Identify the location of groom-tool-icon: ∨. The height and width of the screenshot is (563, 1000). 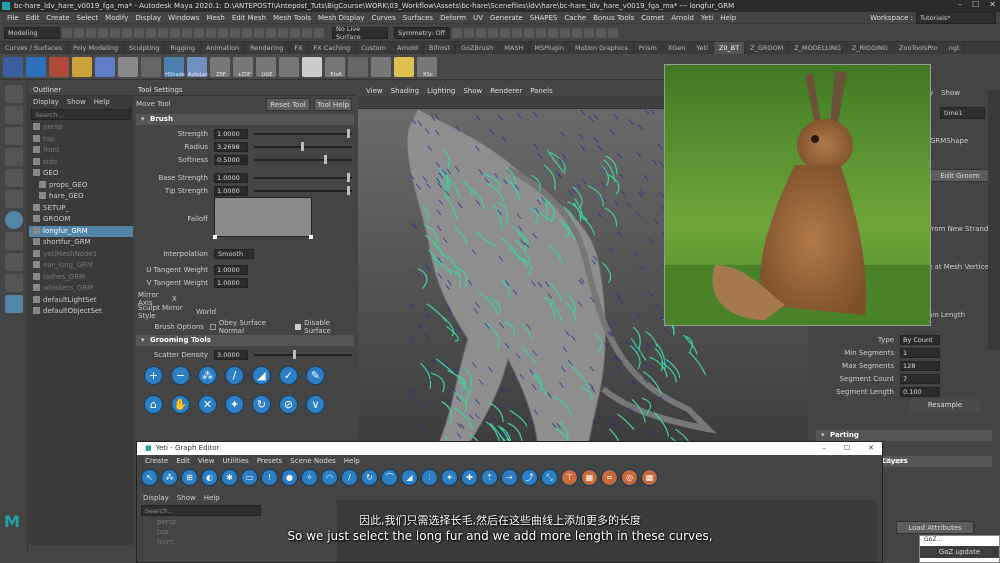
(315, 404).